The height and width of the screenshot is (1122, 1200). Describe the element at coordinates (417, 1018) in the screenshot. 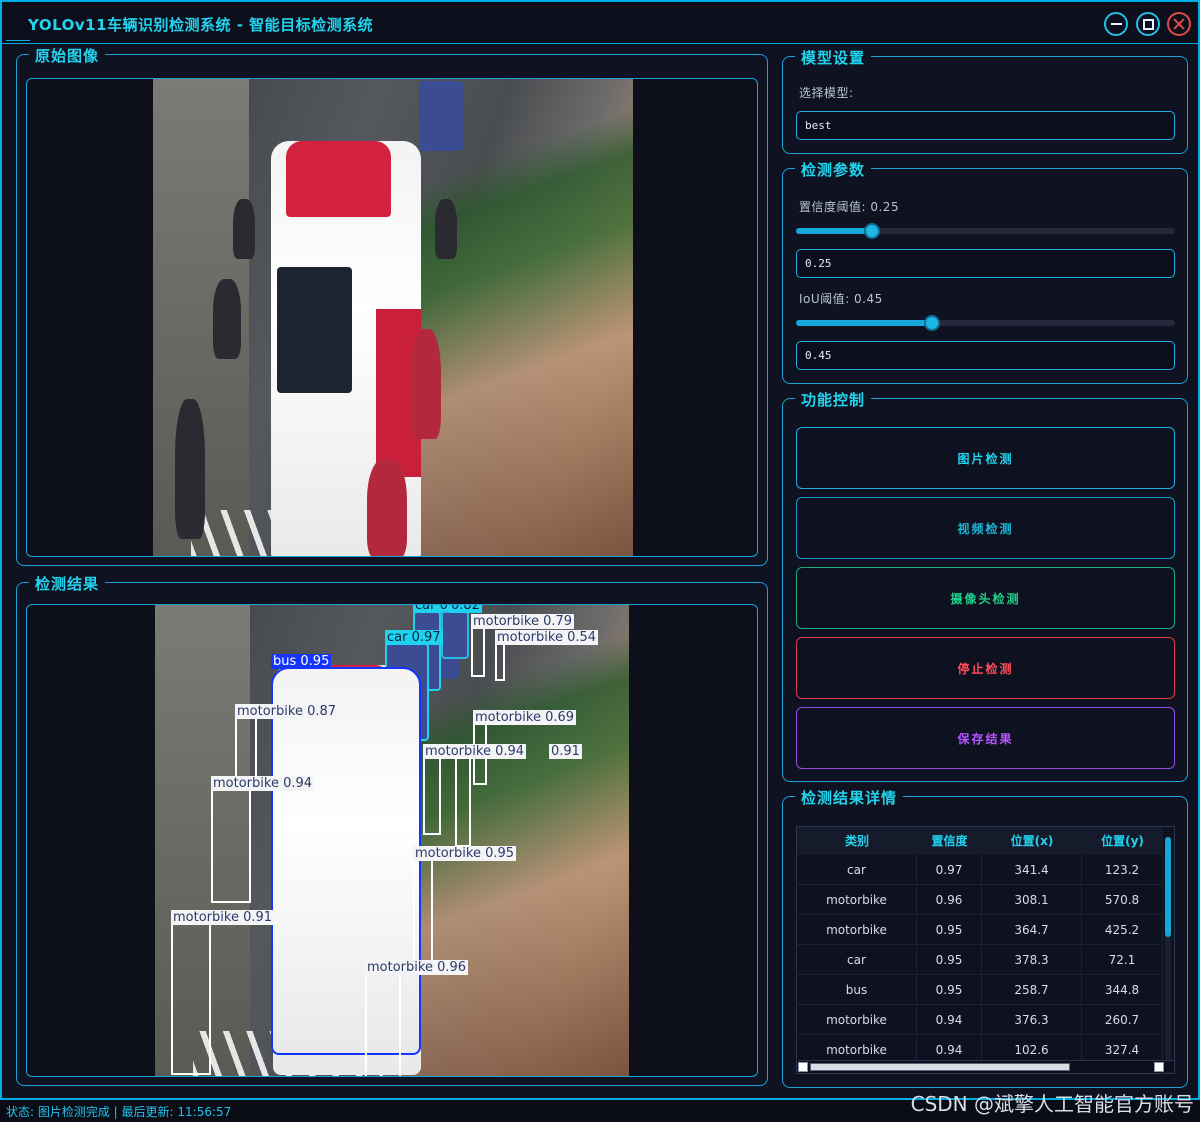

I see `detection-box: motorbike 0.96` at that location.